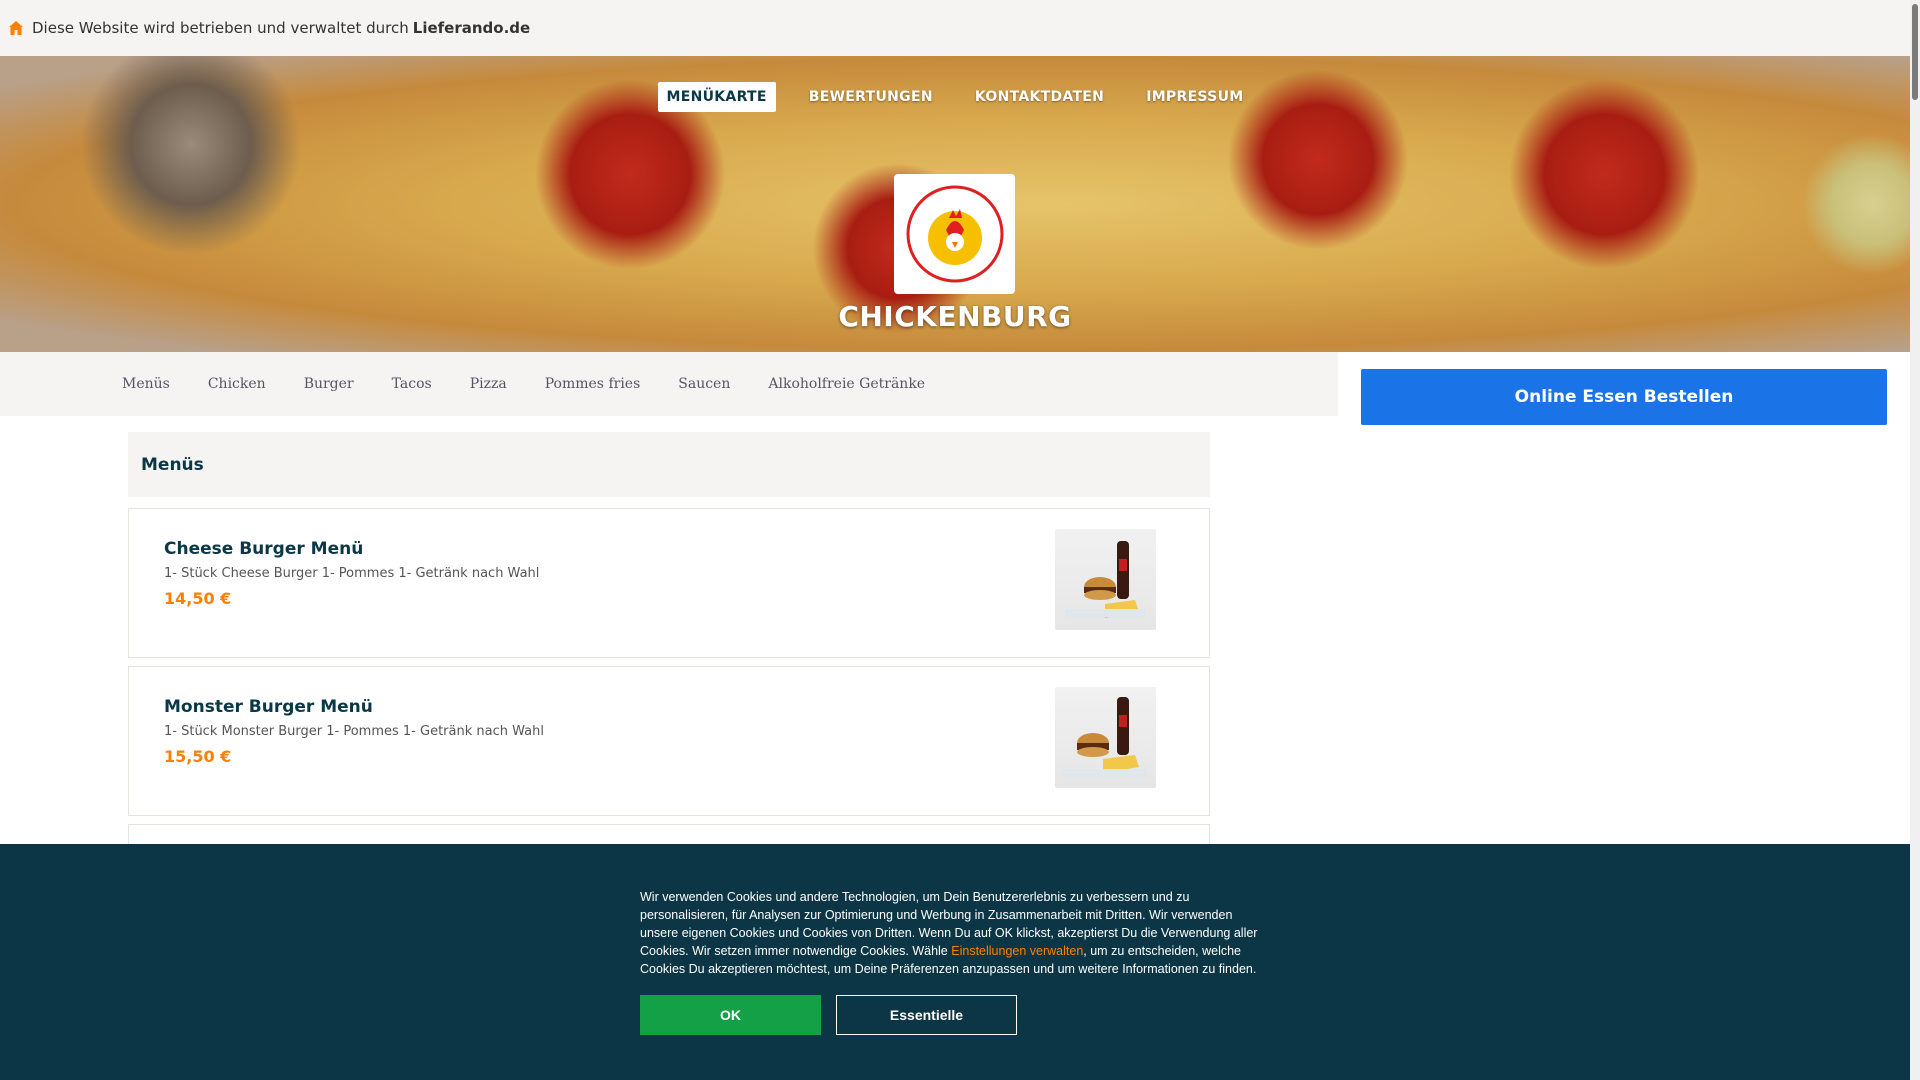 This screenshot has height=1080, width=1920. What do you see at coordinates (1194, 97) in the screenshot?
I see `nav-impressum: IMPRESSUM` at bounding box center [1194, 97].